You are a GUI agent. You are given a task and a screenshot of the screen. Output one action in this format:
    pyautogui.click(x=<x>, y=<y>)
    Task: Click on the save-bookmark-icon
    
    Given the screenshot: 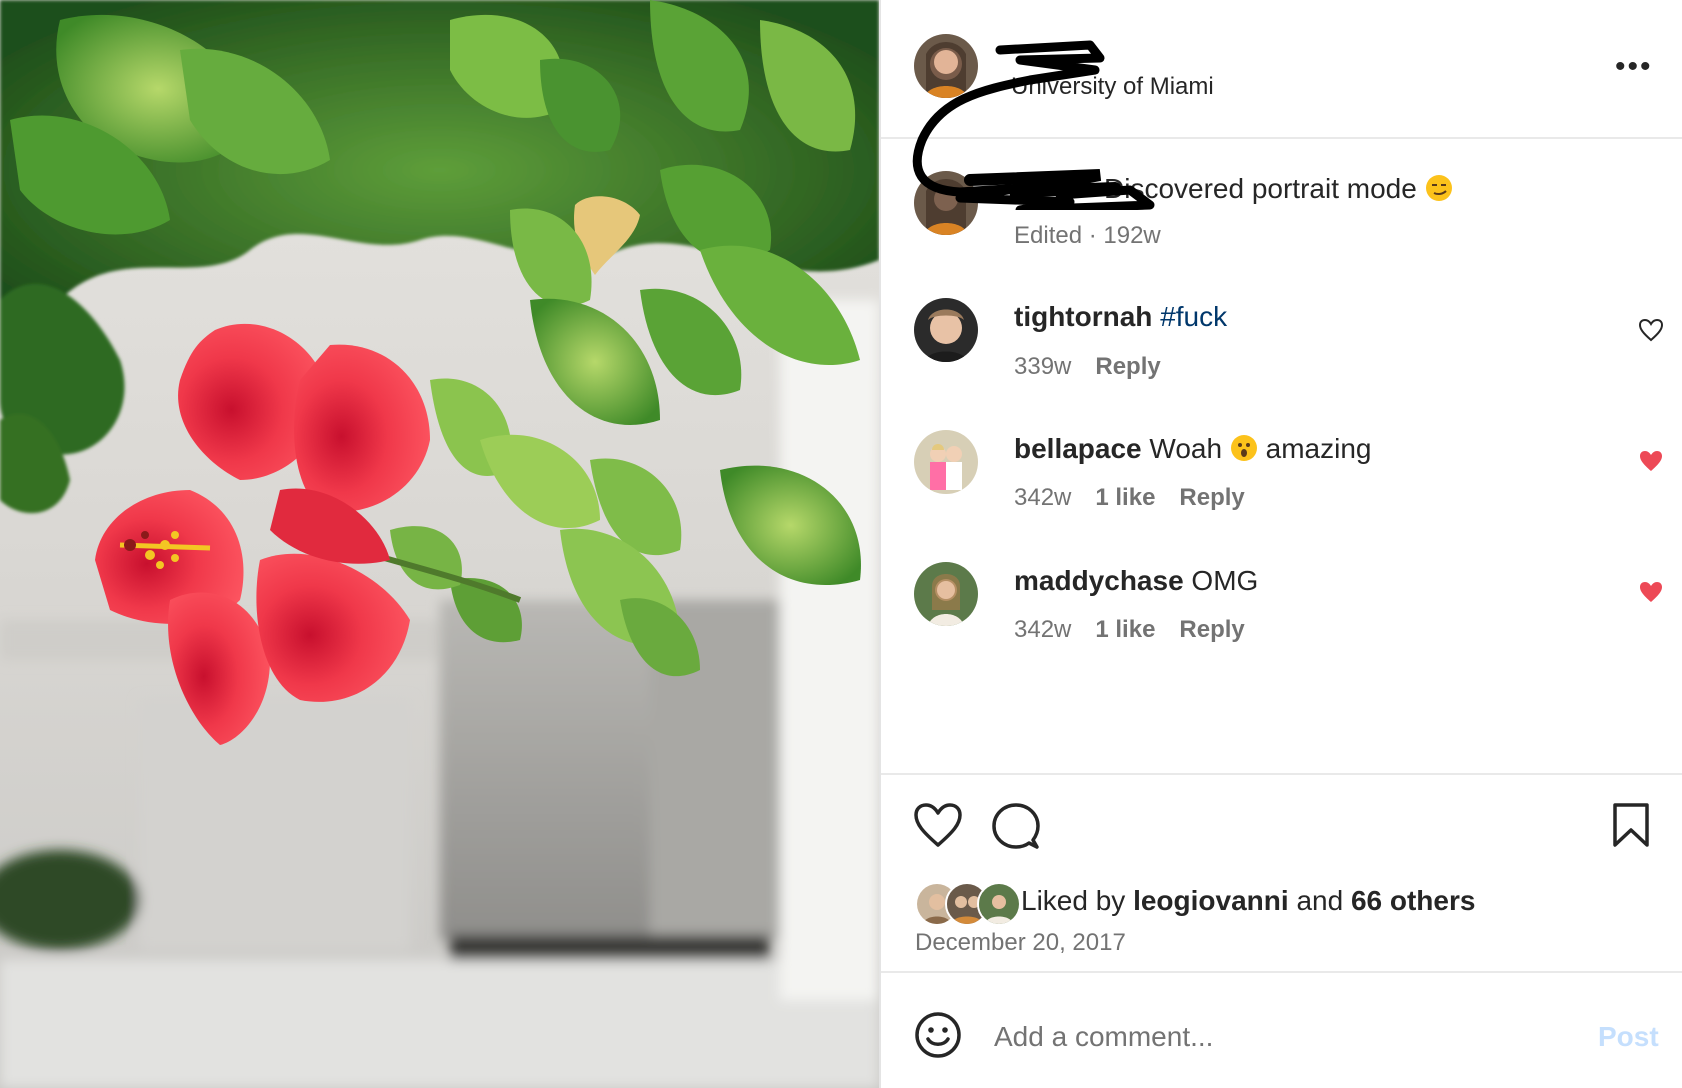 What is the action you would take?
    pyautogui.click(x=1631, y=825)
    